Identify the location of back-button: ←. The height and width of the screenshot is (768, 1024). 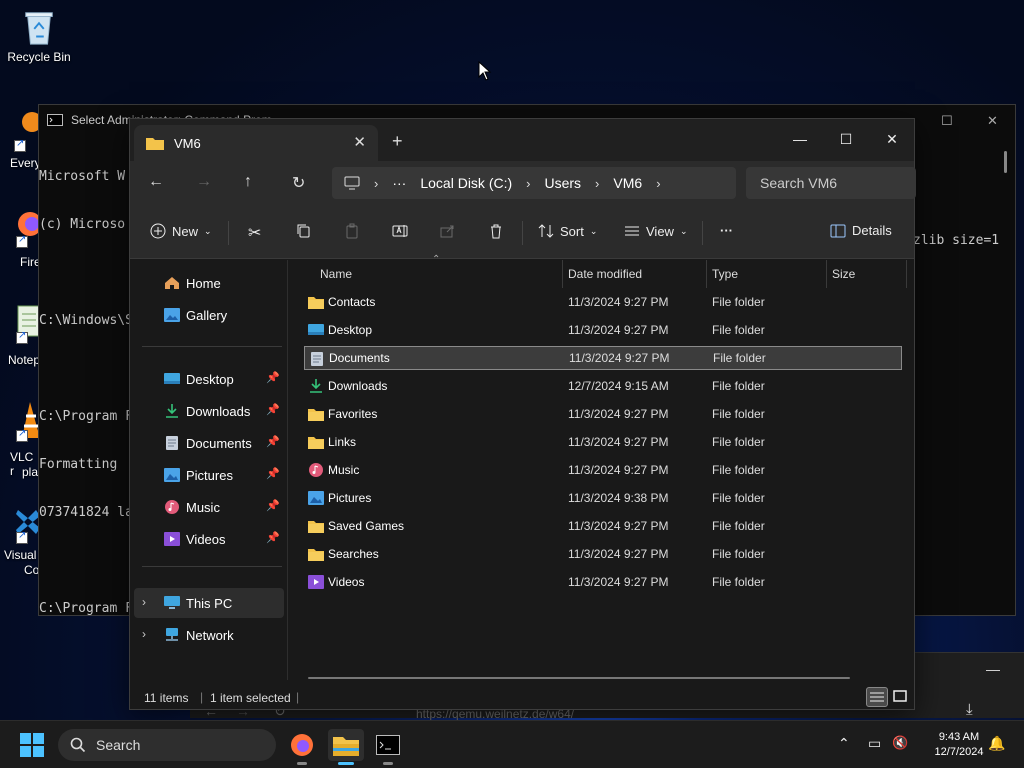
(156, 182).